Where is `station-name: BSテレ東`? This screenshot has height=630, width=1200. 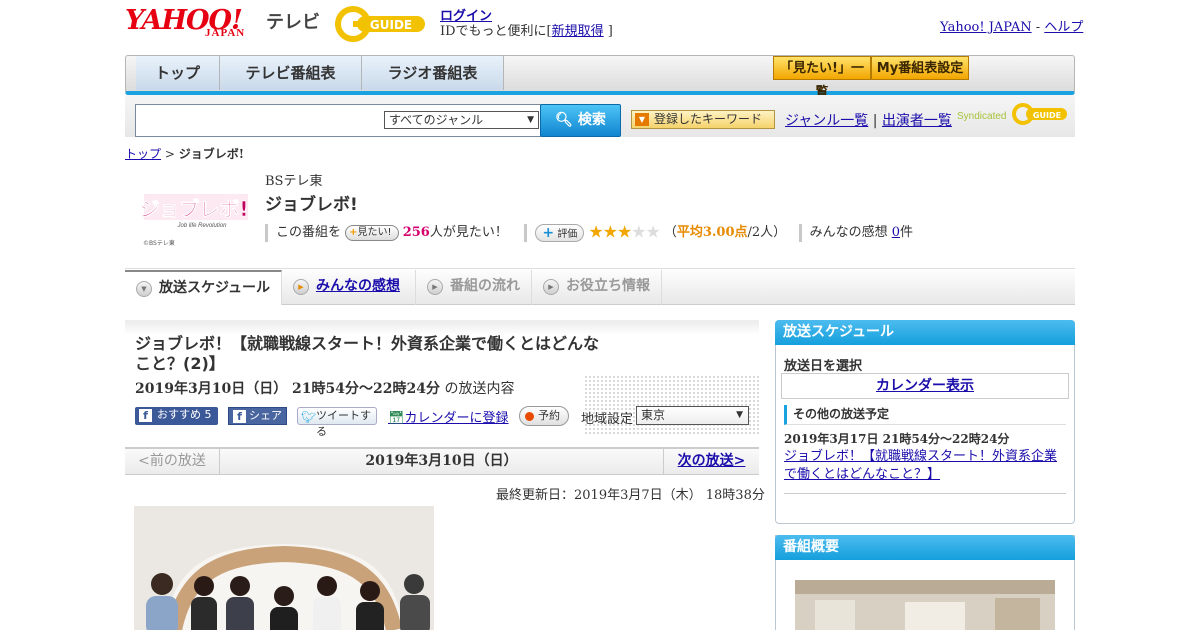 station-name: BSテレ東 is located at coordinates (294, 181).